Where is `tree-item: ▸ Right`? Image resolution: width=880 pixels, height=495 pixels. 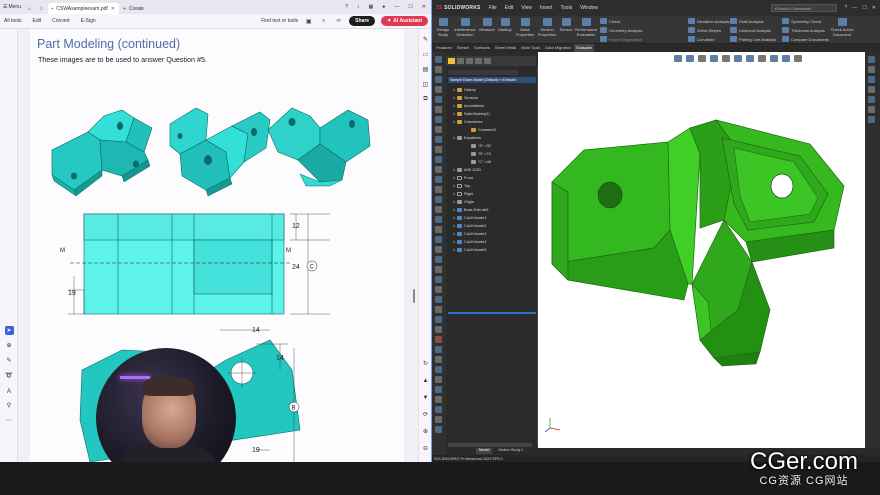 tree-item: ▸ Right is located at coordinates (491, 194).